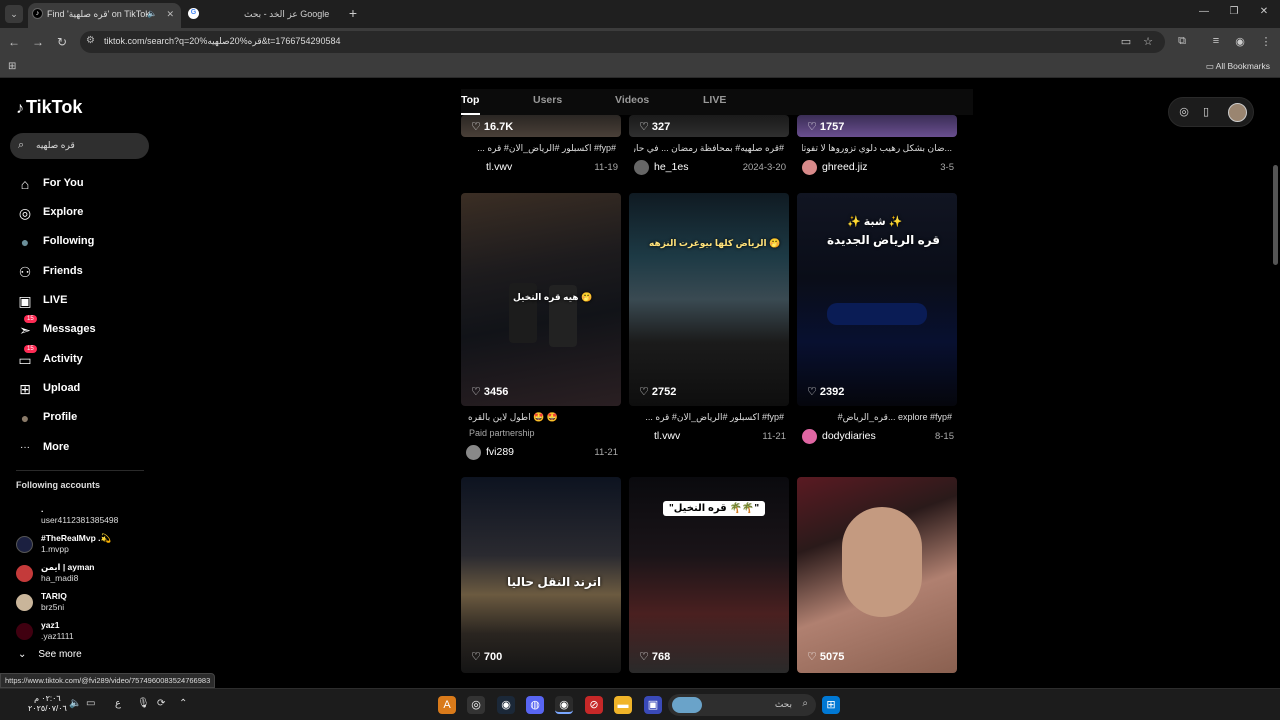 This screenshot has width=1280, height=720. I want to click on app-icon: ◎, so click(476, 705).